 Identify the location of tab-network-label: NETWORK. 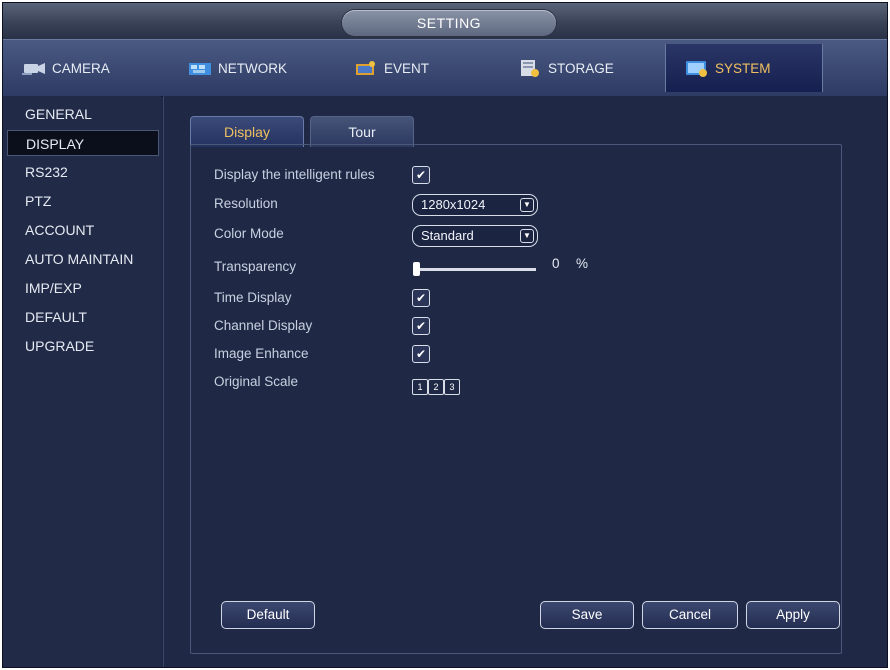
(252, 68).